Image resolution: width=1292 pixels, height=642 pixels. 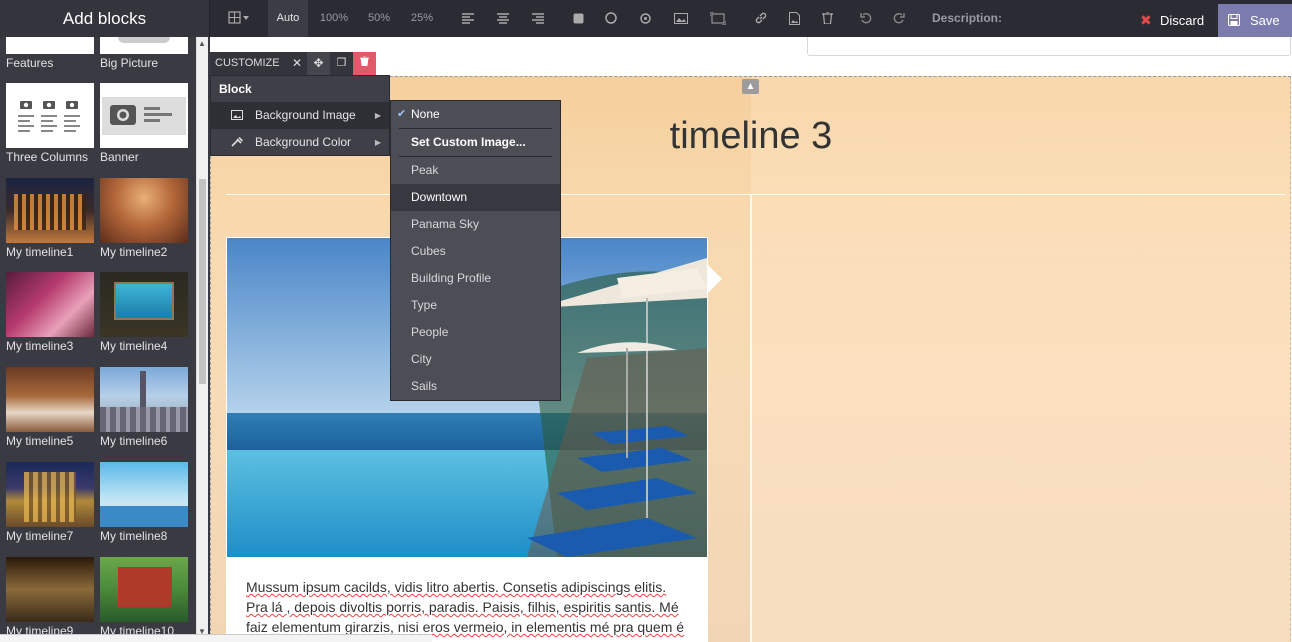 I want to click on block-label: My timeline7, so click(x=40, y=536).